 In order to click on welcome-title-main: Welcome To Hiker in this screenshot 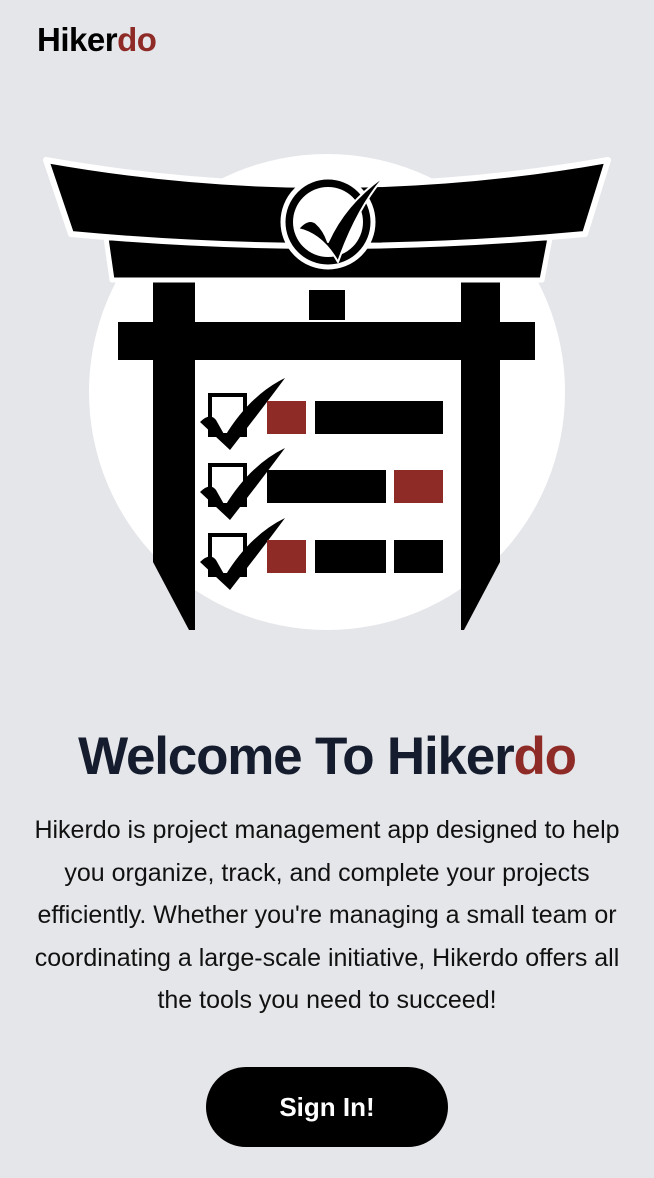, I will do `click(296, 756)`.